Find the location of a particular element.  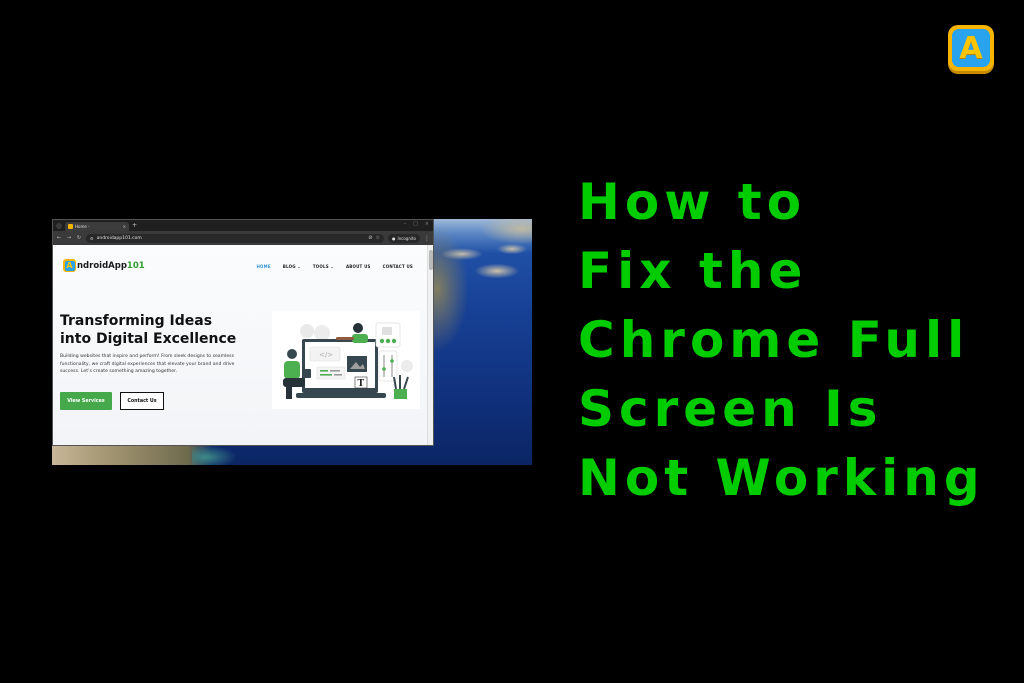

url-text: androidapp101.com is located at coordinates (231, 238).